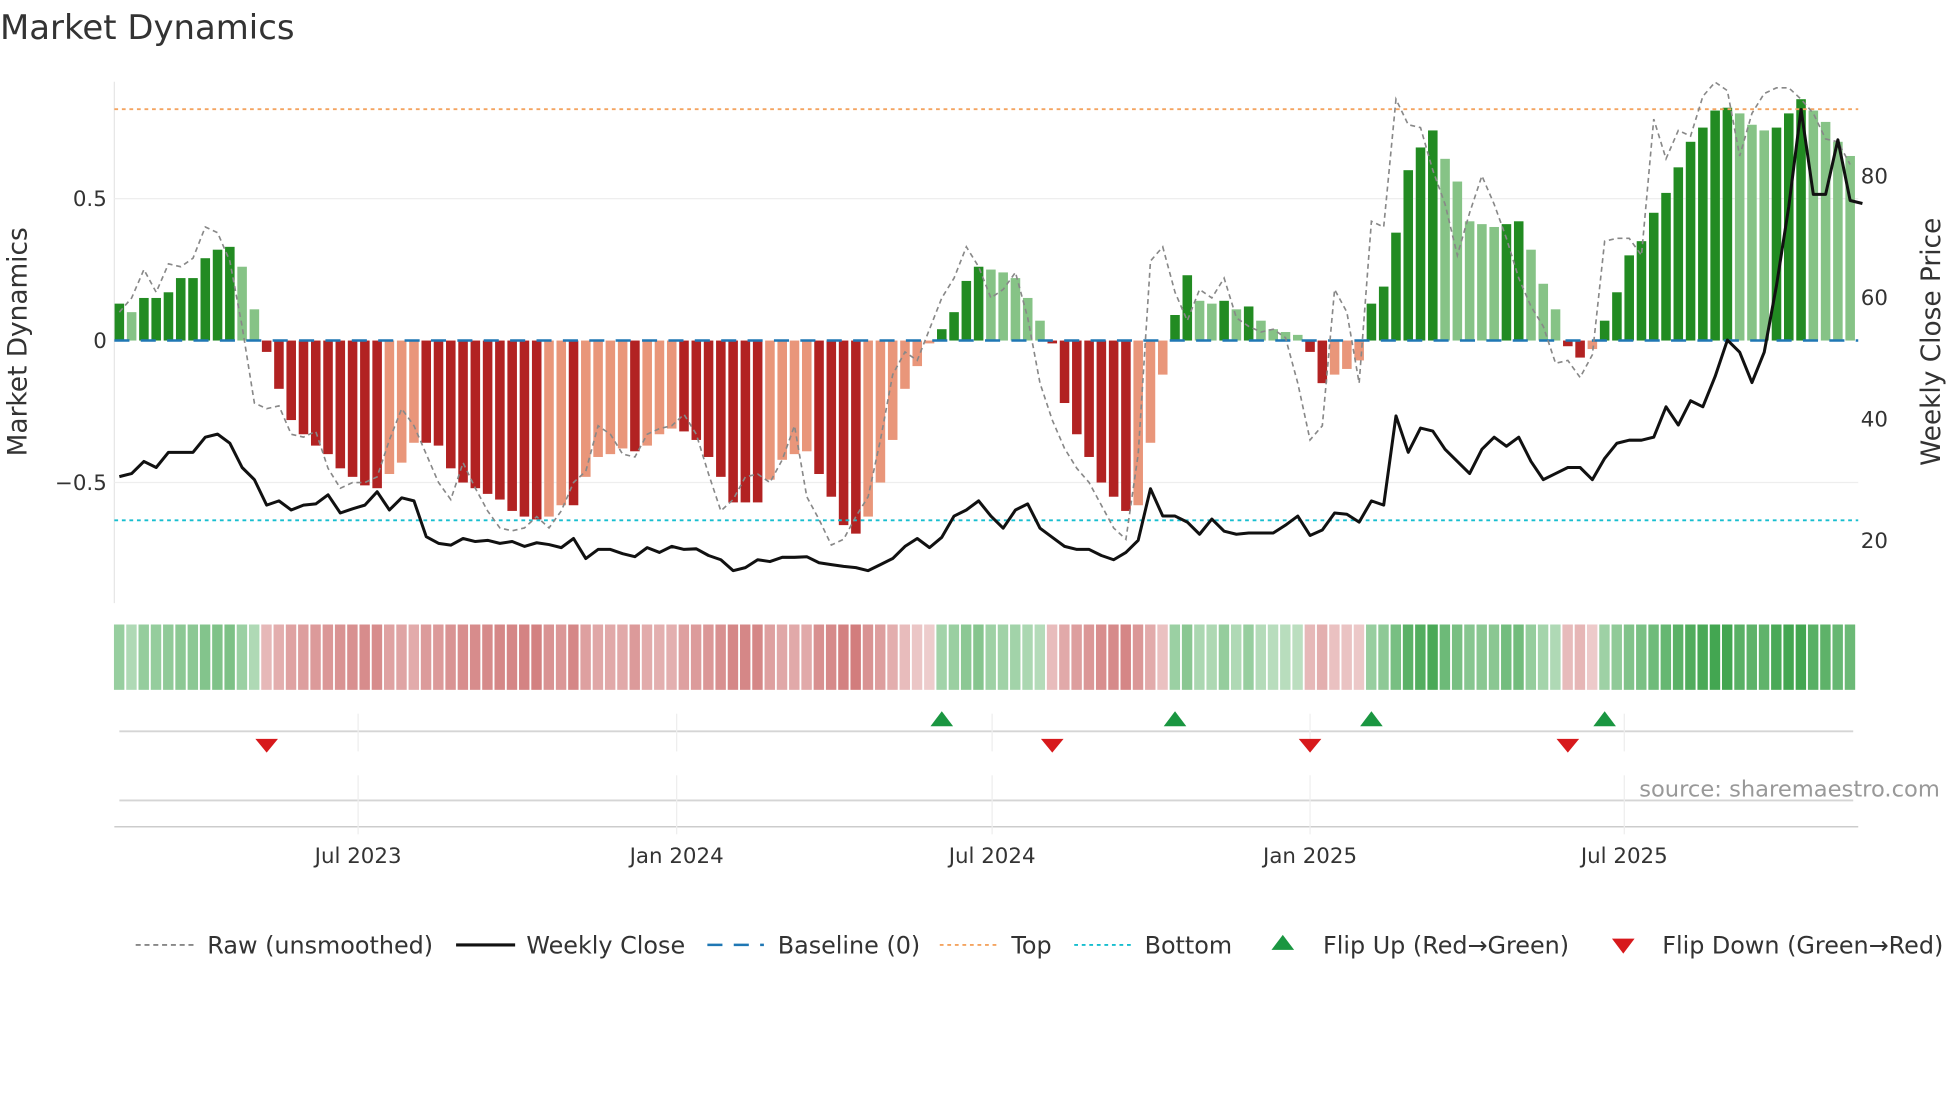 The image size is (1960, 1102). Describe the element at coordinates (1932, 342) in the screenshot. I see `y2-axis-label: Weekly Close Price` at that location.